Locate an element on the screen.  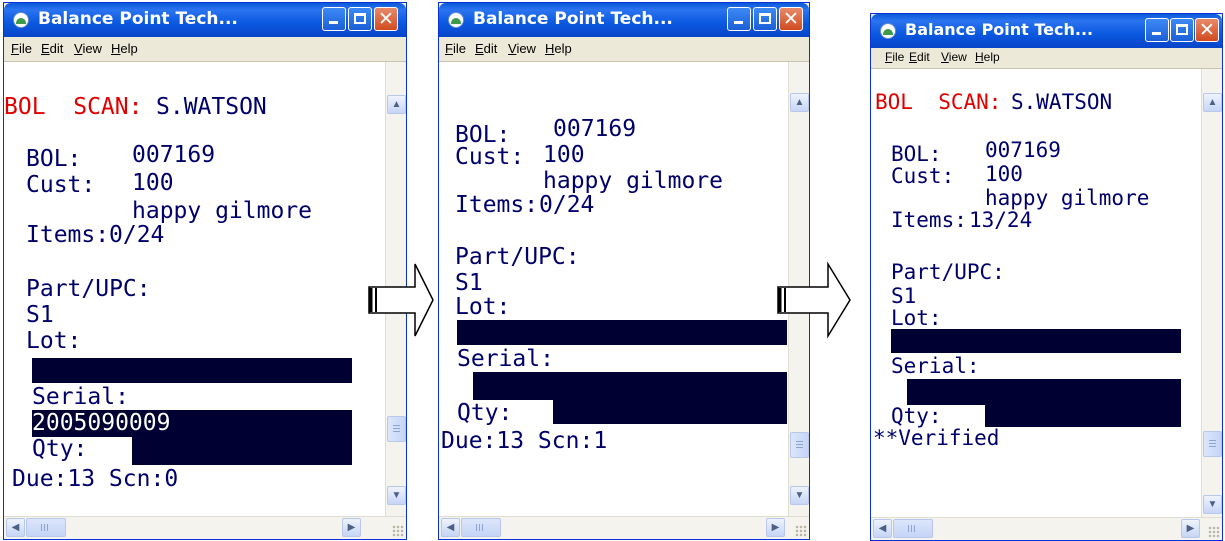
serial-label: Serial: is located at coordinates (80, 397).